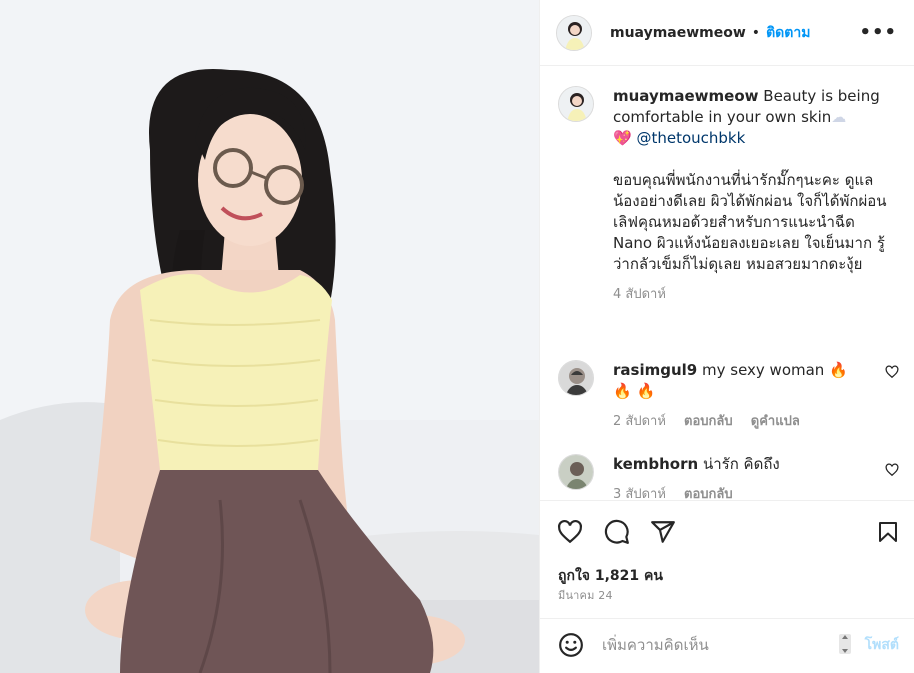 This screenshot has width=914, height=673. Describe the element at coordinates (763, 370) in the screenshot. I see `comment-body: my sexy woman` at that location.